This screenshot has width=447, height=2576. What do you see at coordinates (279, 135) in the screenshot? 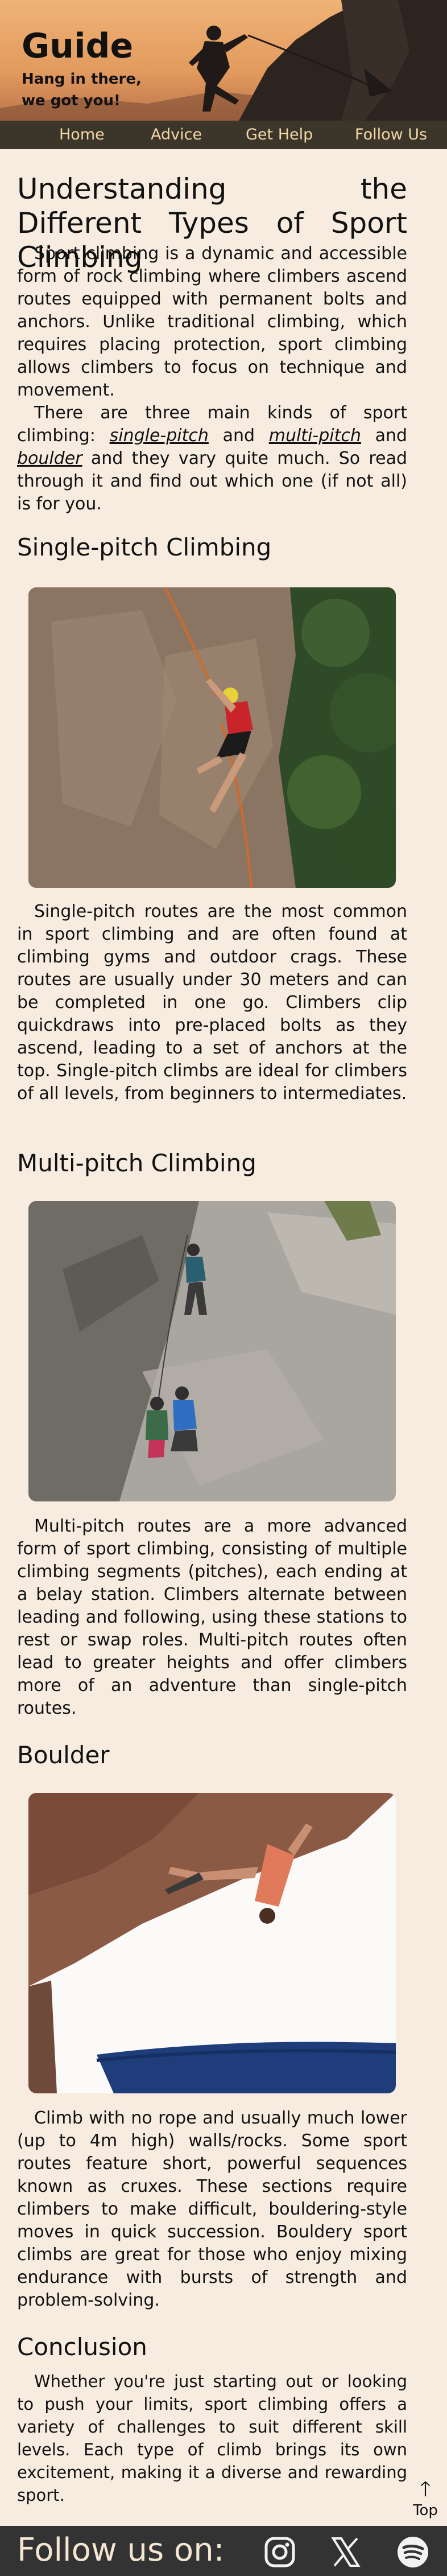
I see `nav-get-help-link: Get Help` at bounding box center [279, 135].